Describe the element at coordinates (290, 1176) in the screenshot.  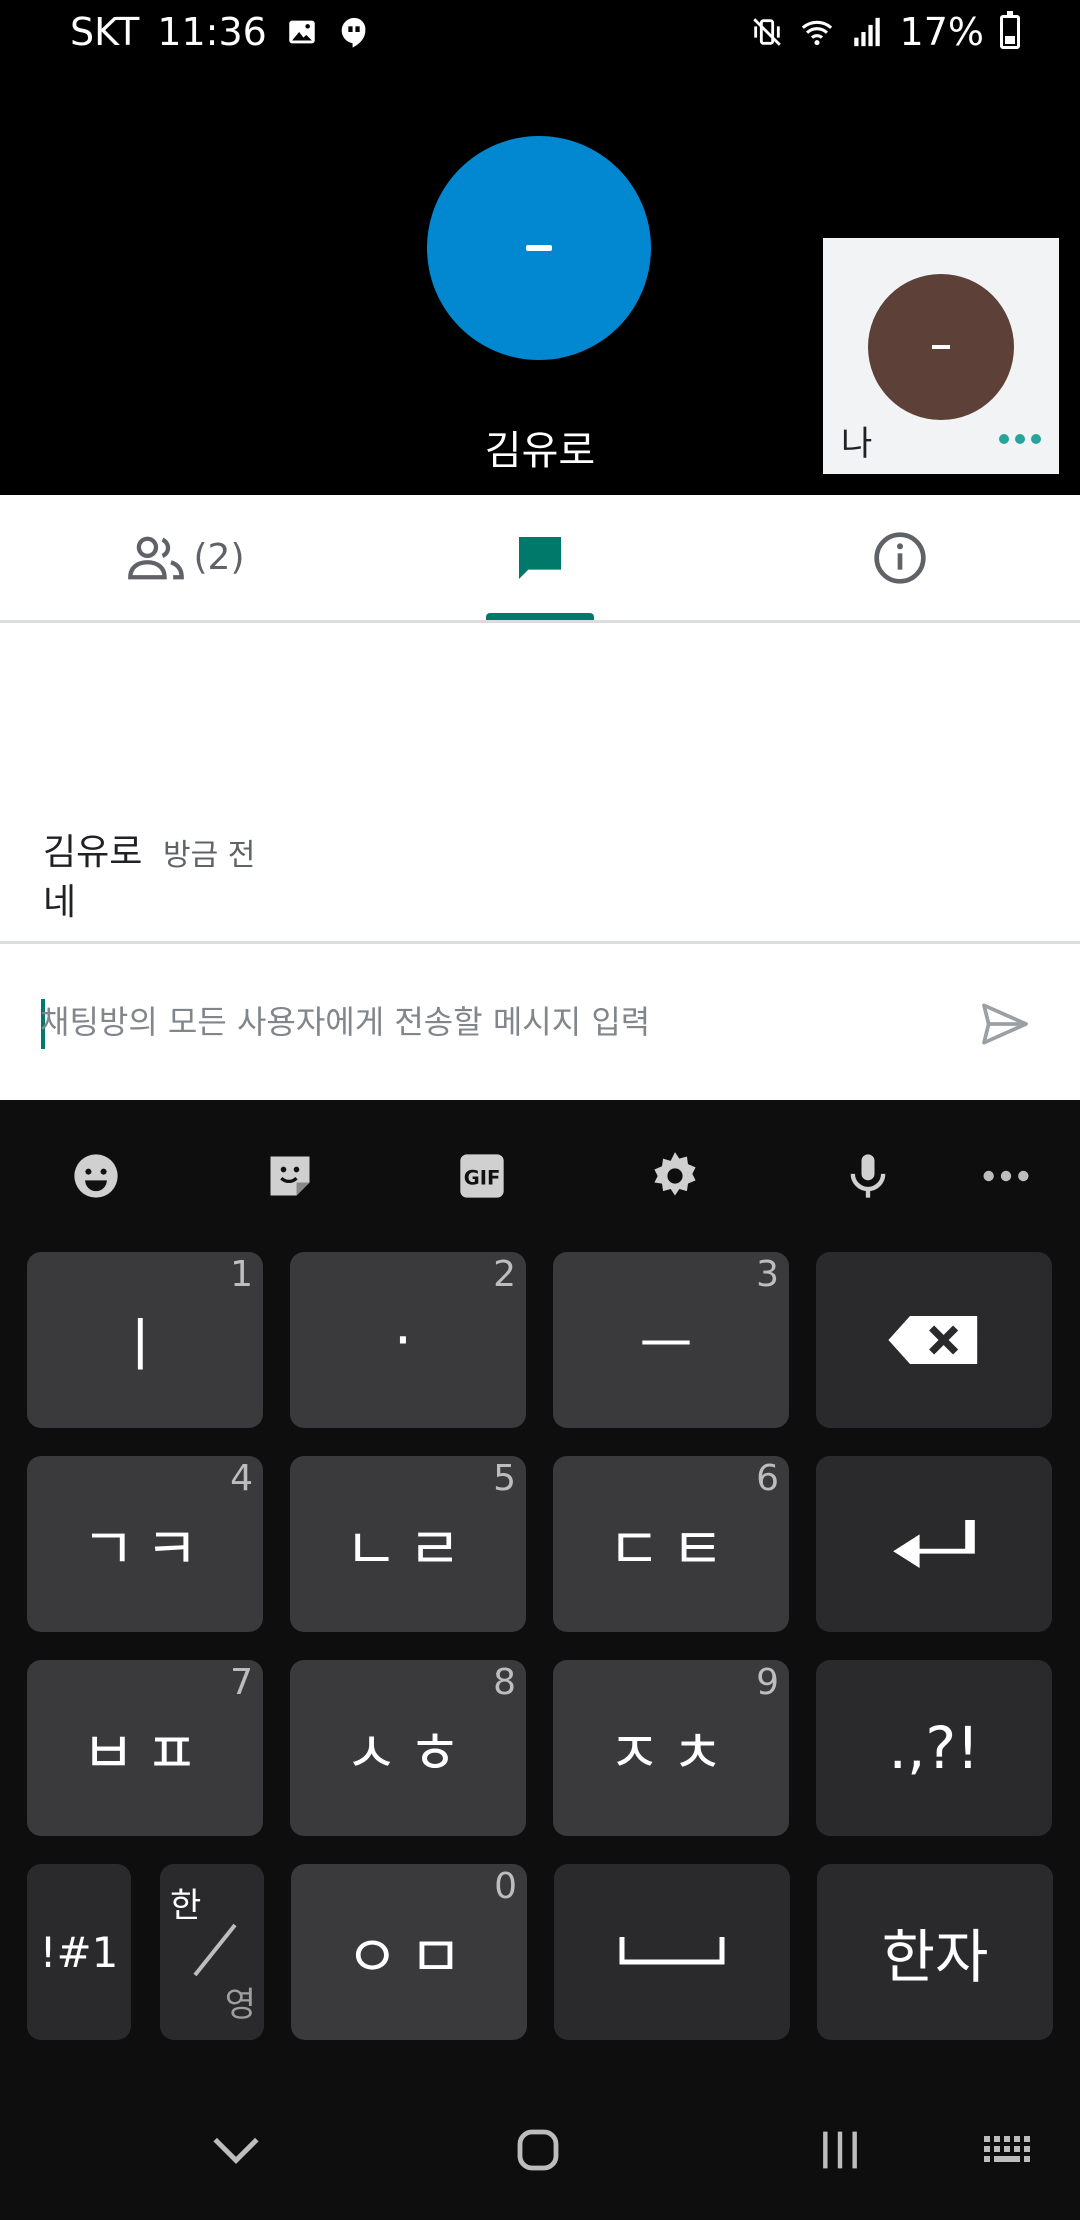
I see `sticker-icon` at that location.